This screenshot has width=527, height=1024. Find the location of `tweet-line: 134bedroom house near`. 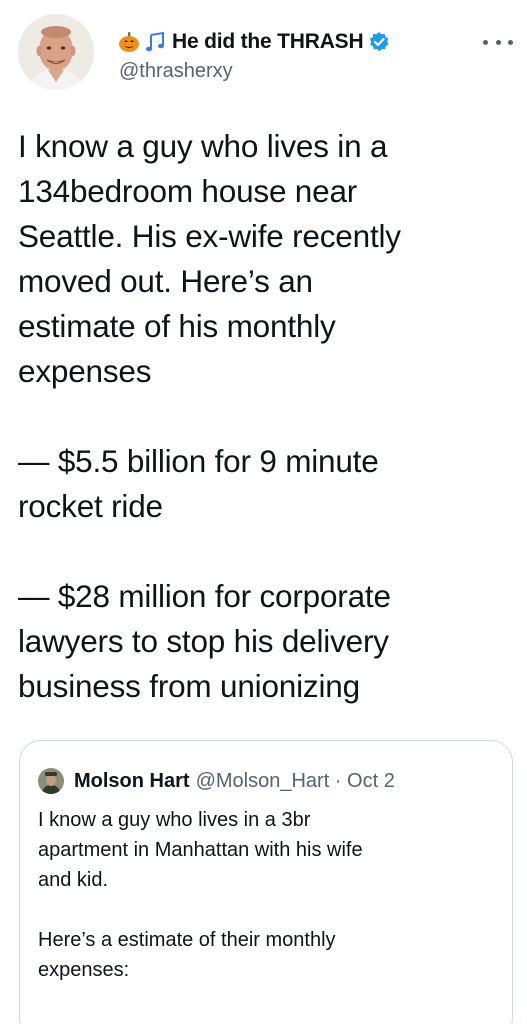

tweet-line: 134bedroom house near is located at coordinates (188, 191).